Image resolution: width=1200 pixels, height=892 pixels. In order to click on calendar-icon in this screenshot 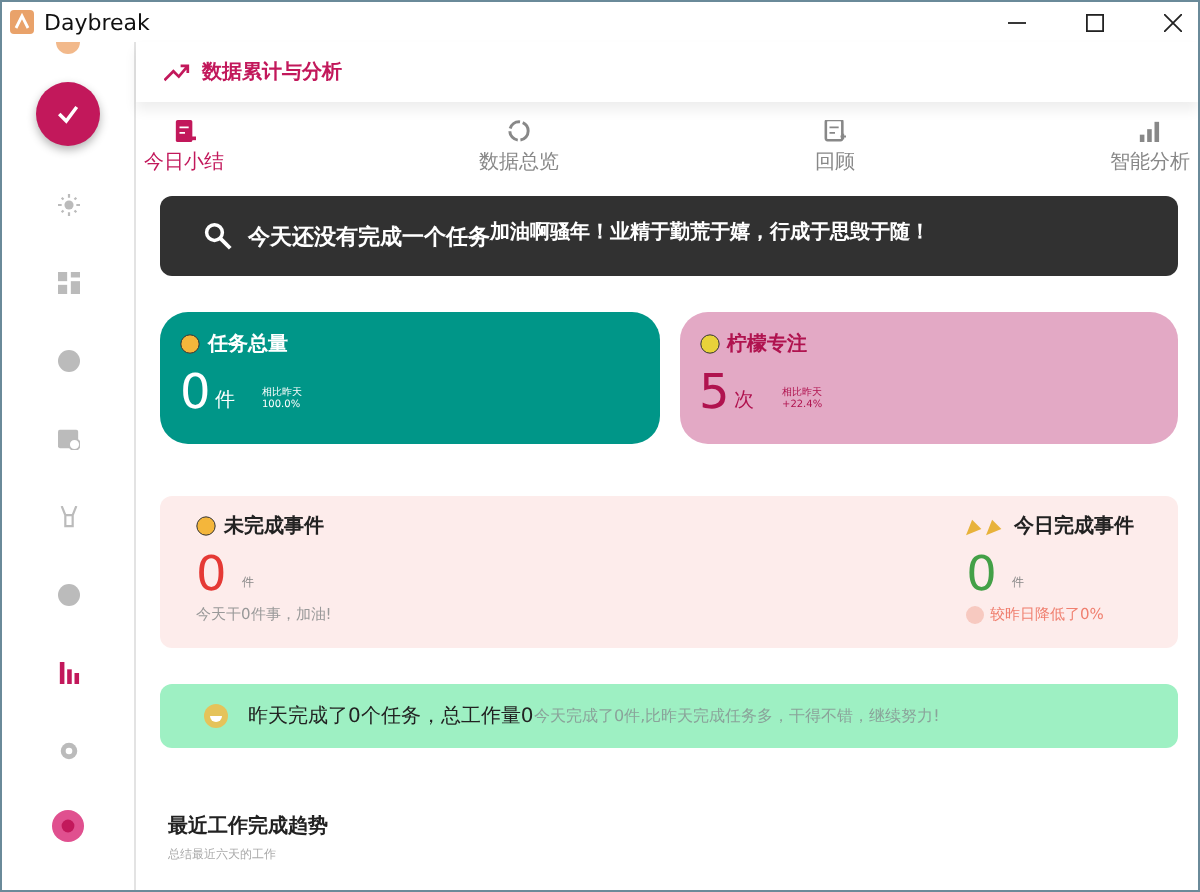, I will do `click(68, 439)`.